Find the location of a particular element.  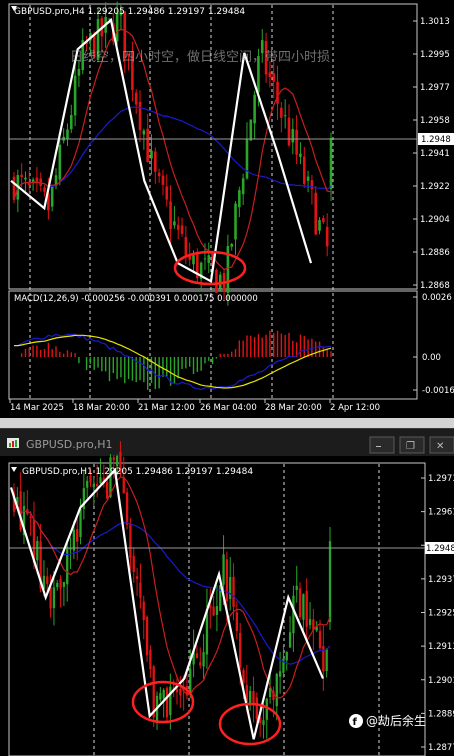

top-current-price-label: 1.2948 is located at coordinates (436, 140).